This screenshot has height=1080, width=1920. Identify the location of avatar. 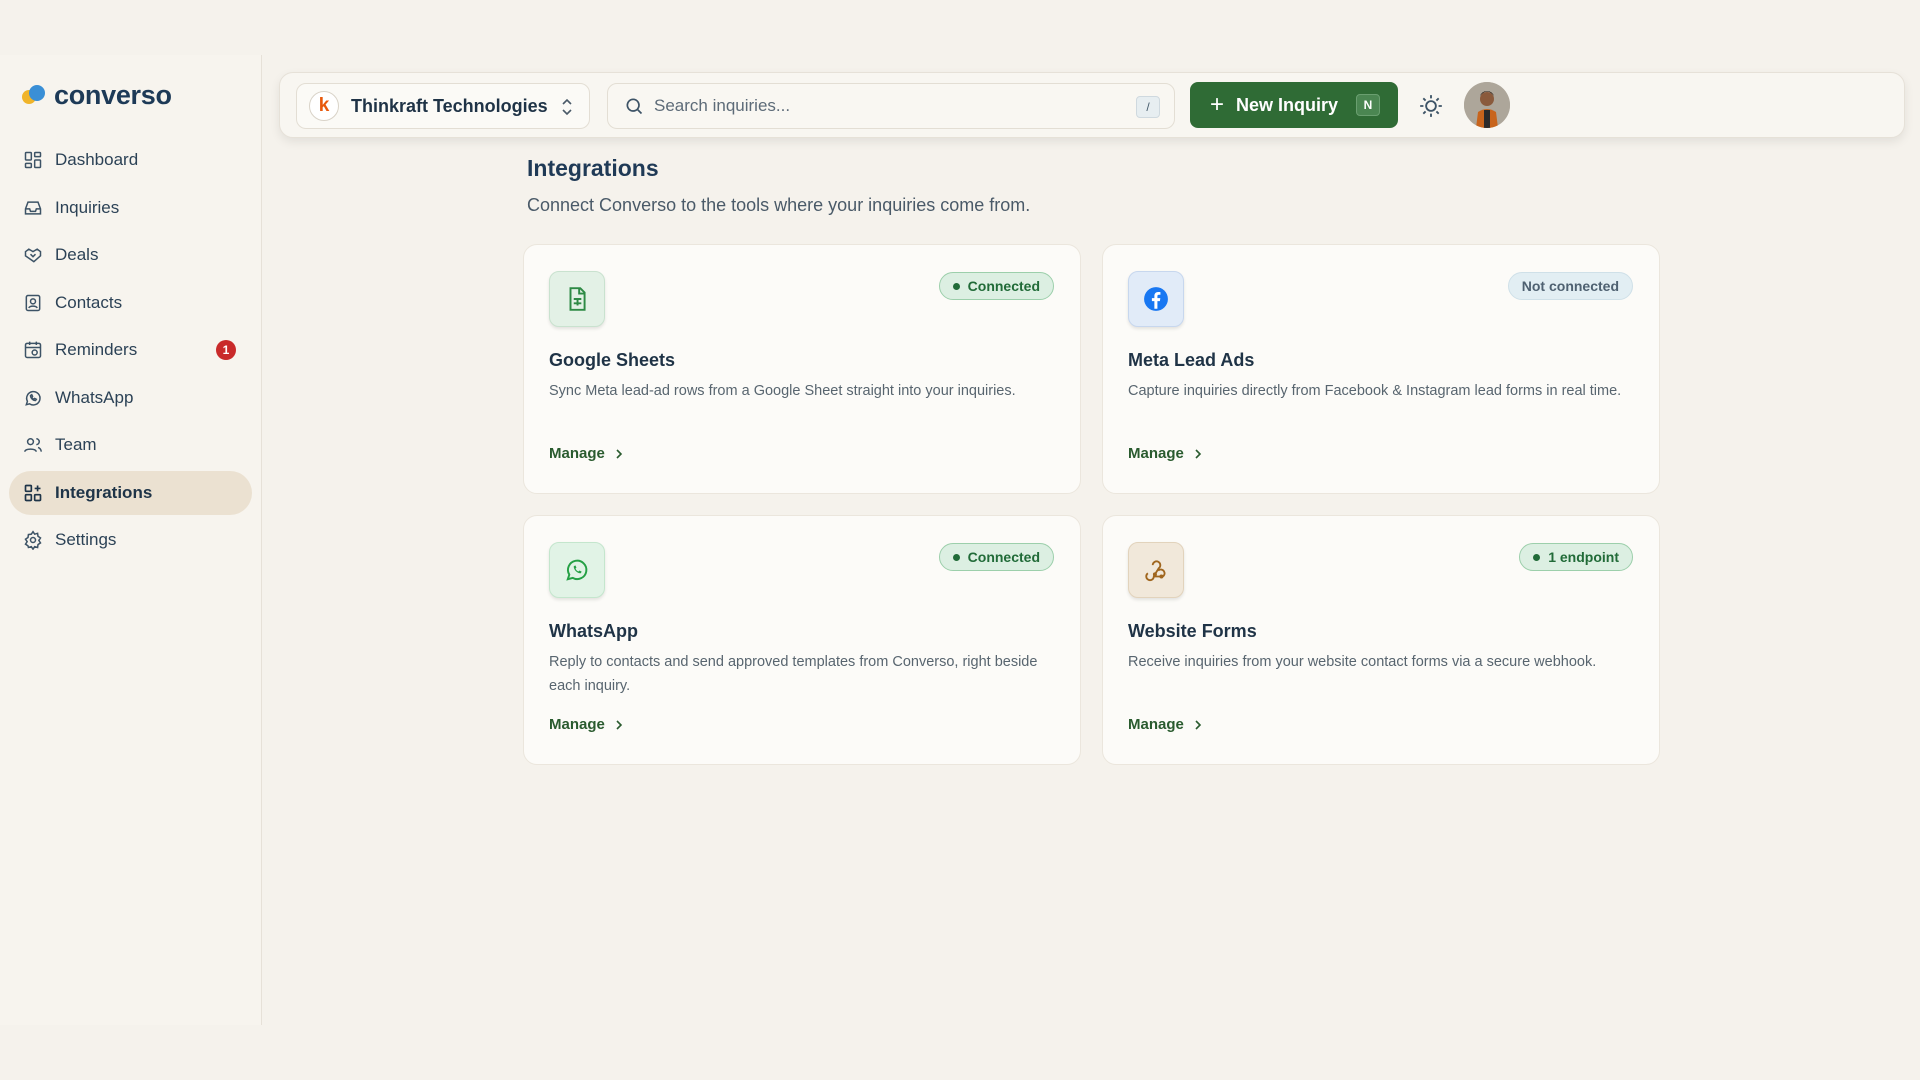
(1487, 105).